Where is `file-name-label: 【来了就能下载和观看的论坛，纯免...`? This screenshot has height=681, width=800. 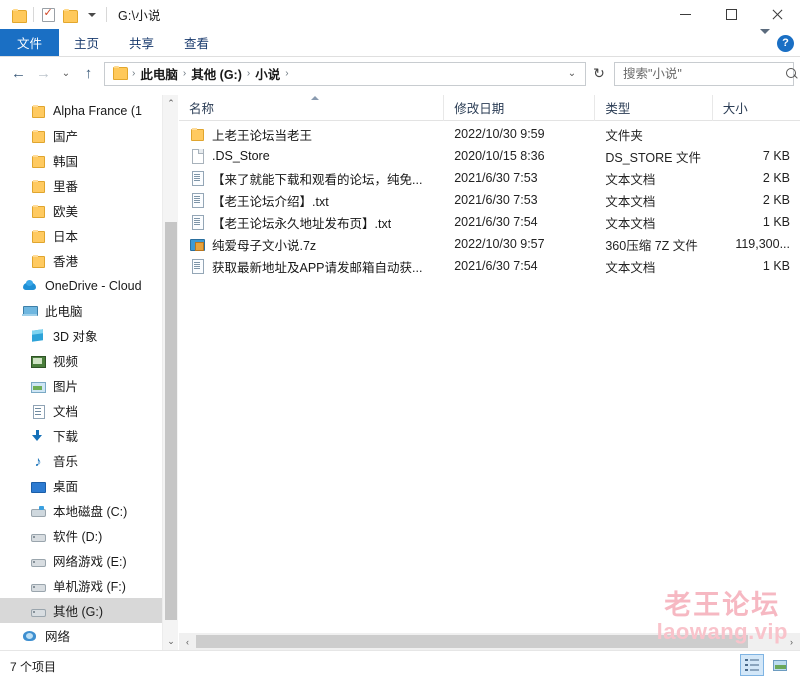 file-name-label: 【来了就能下载和观看的论坛，纯免... is located at coordinates (317, 179).